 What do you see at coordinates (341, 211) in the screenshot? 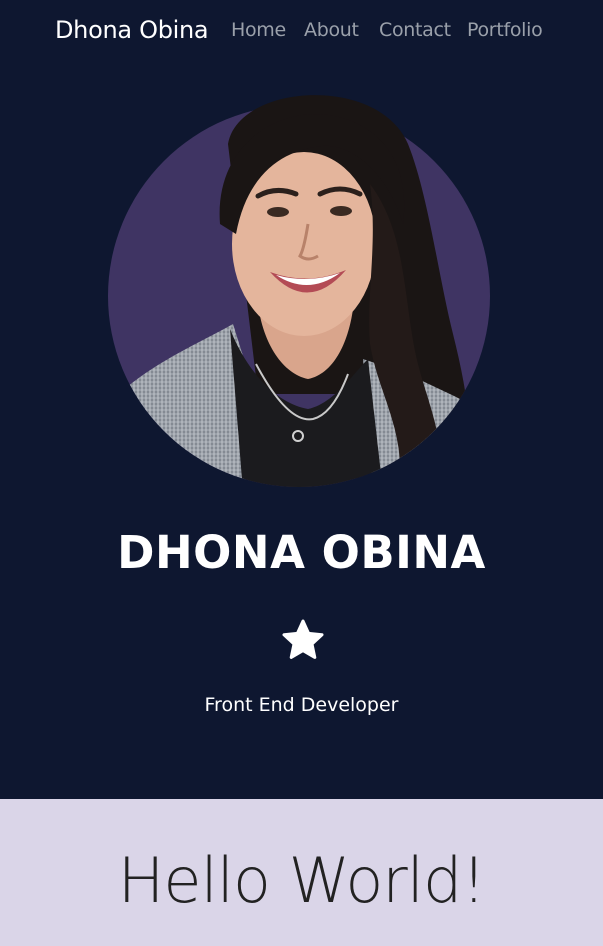
I see `right-eye` at bounding box center [341, 211].